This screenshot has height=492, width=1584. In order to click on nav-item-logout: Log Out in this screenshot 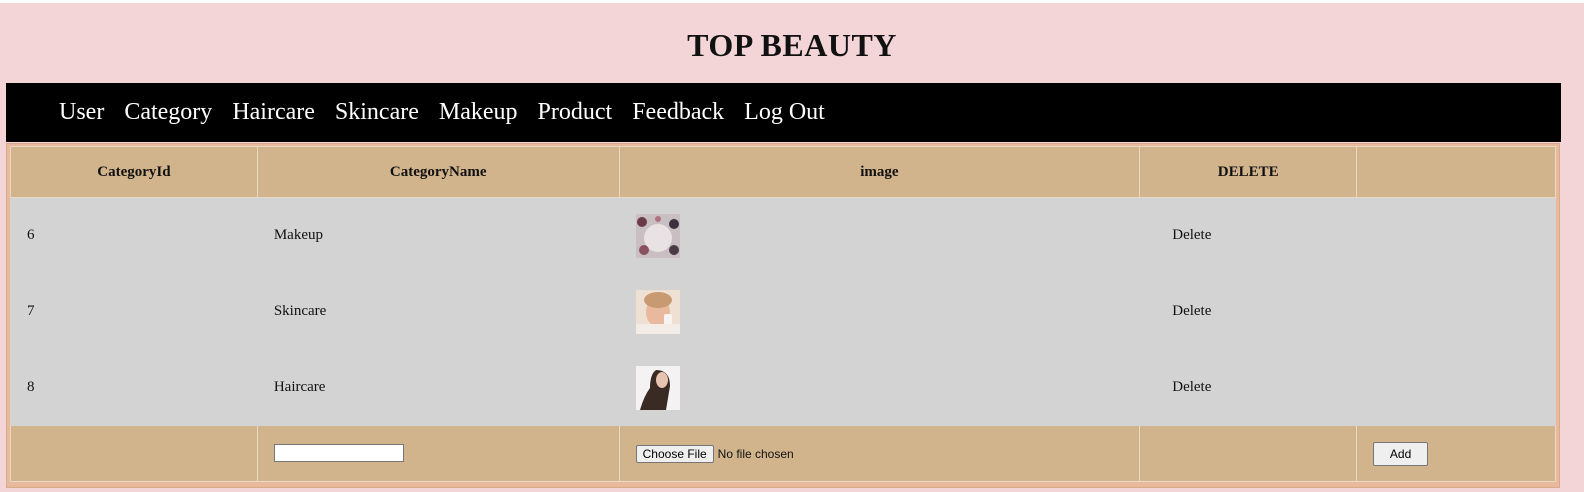, I will do `click(784, 112)`.